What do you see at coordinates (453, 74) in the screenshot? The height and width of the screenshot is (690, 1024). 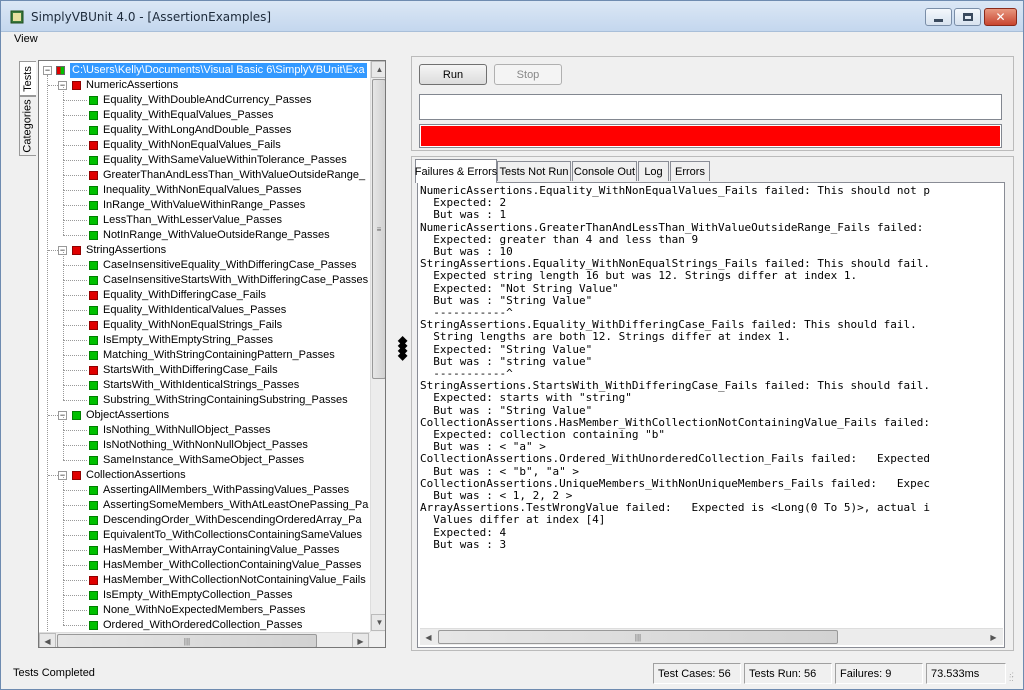 I see `run-button: Run` at bounding box center [453, 74].